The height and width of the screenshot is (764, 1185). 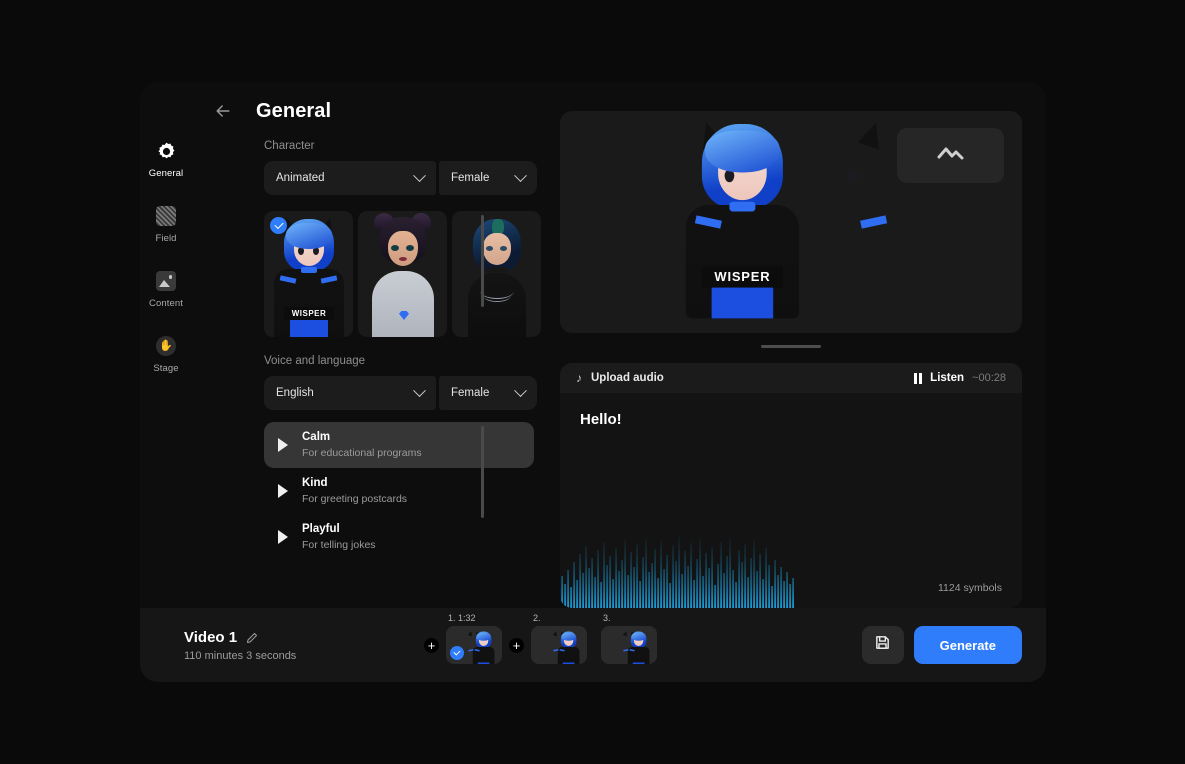 I want to click on save-button, so click(x=882, y=645).